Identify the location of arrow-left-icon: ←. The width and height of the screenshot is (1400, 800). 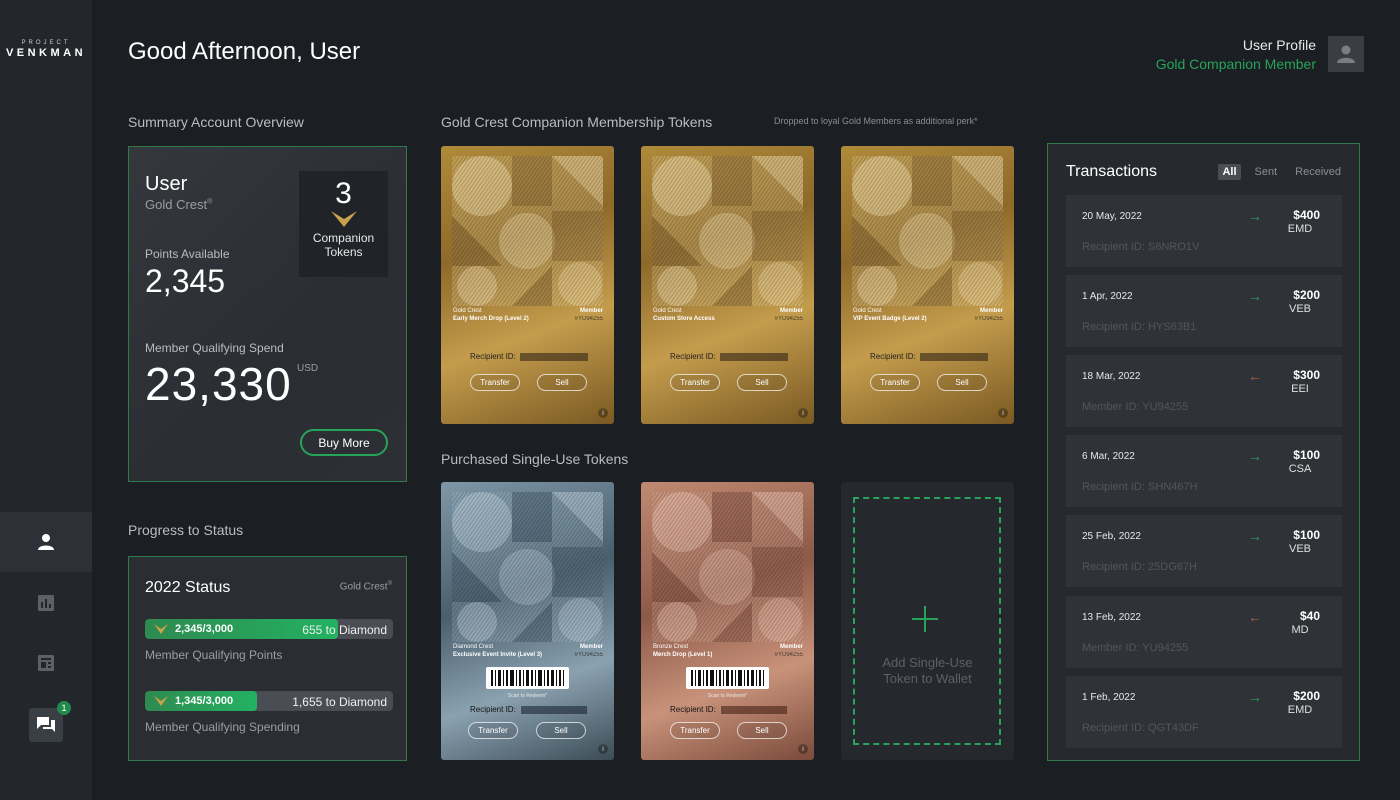
(1255, 617).